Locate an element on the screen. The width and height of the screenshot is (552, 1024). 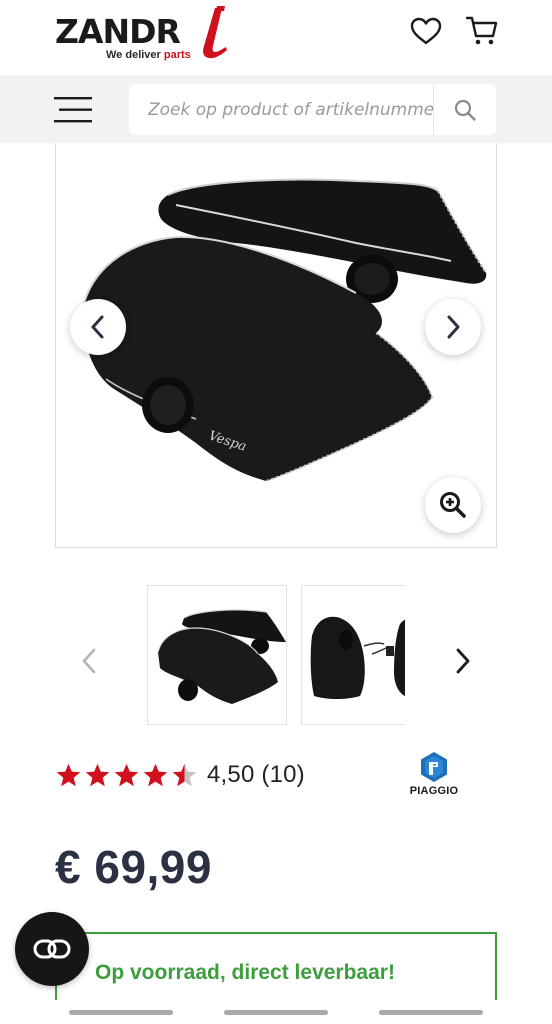
search-input is located at coordinates (281, 109).